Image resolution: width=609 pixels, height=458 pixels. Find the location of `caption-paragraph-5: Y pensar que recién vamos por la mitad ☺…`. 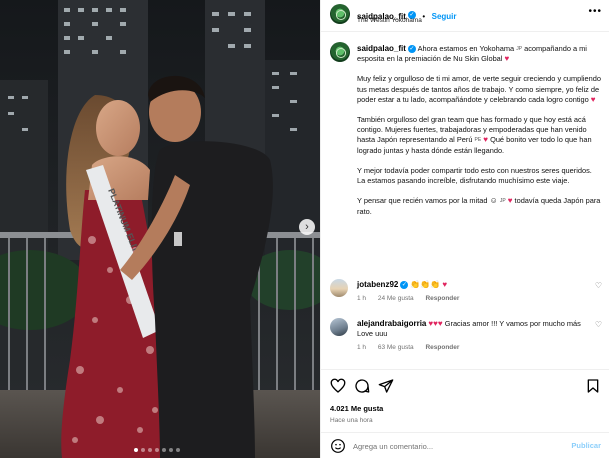

caption-paragraph-5: Y pensar que recién vamos por la mitad ☺… is located at coordinates (479, 206).